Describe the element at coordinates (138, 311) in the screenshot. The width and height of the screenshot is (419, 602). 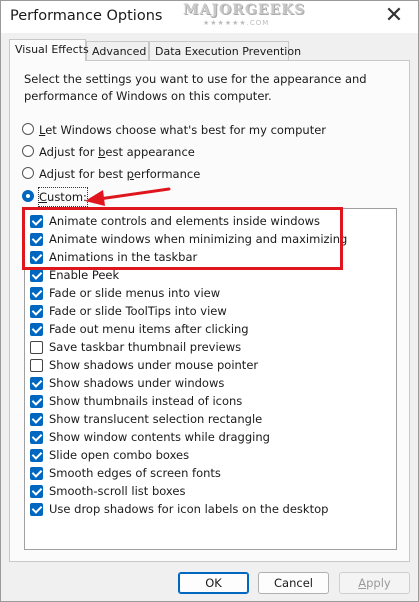
I see `effect-label: Fade or slide ToolTips into view` at that location.